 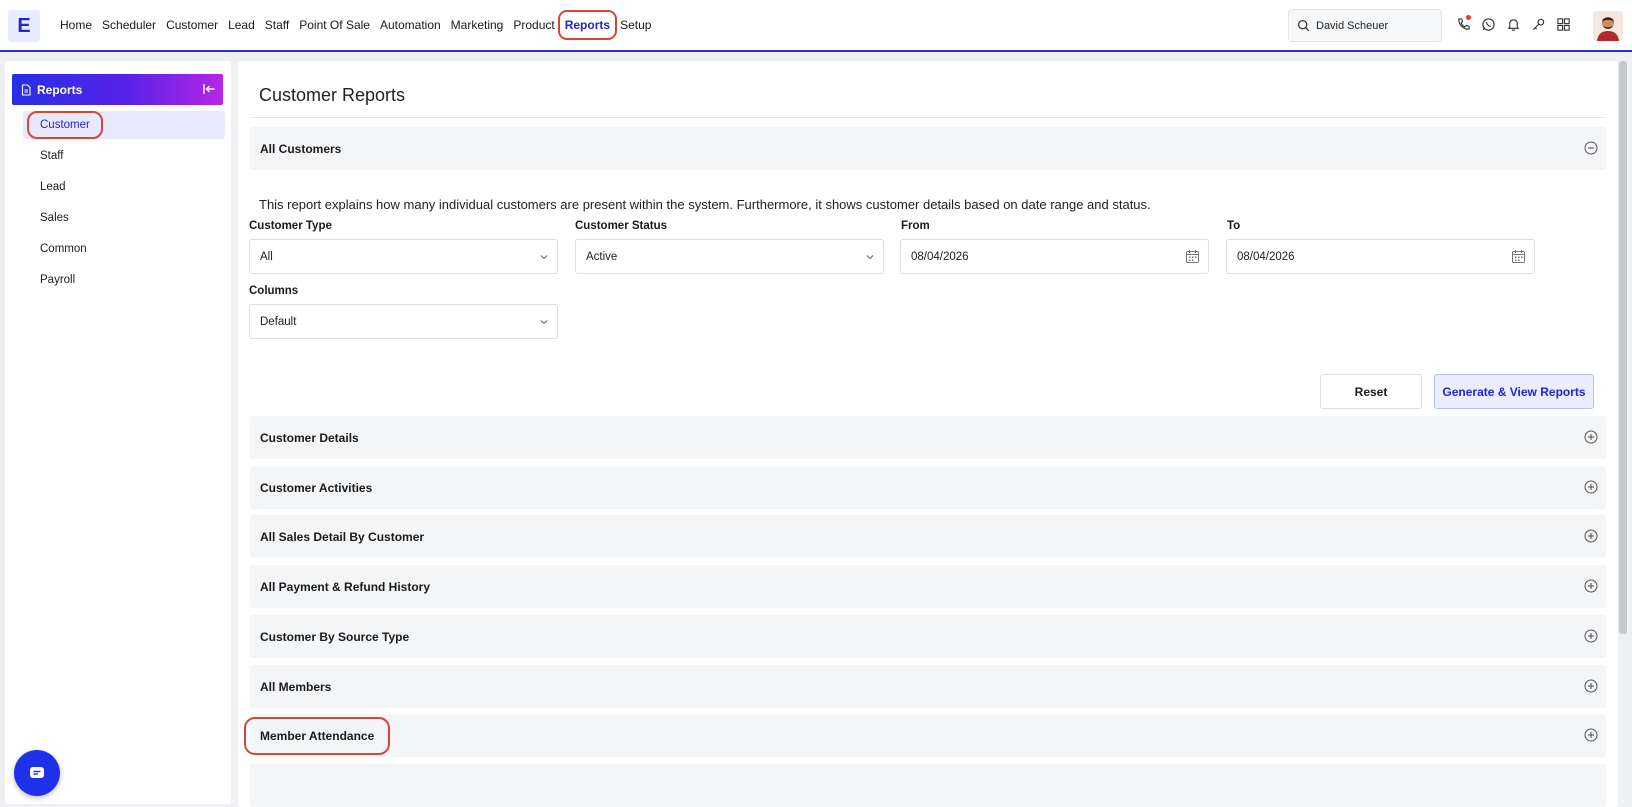 I want to click on customer-status-select: Active, so click(x=729, y=256).